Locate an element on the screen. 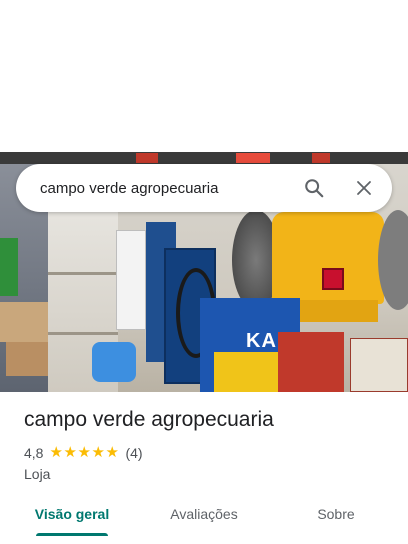  tab-overview-label: Visão geral is located at coordinates (72, 514).